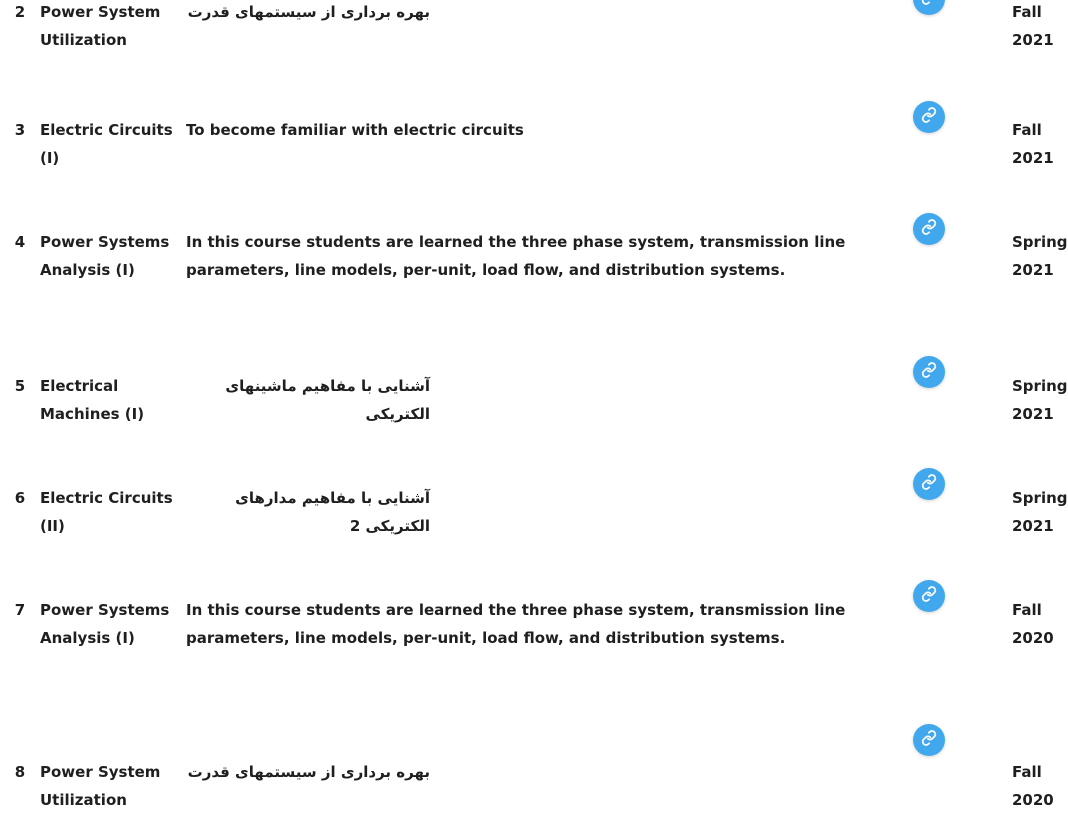 Image resolution: width=1068 pixels, height=814 pixels. Describe the element at coordinates (20, 242) in the screenshot. I see `row-number: 4` at that location.